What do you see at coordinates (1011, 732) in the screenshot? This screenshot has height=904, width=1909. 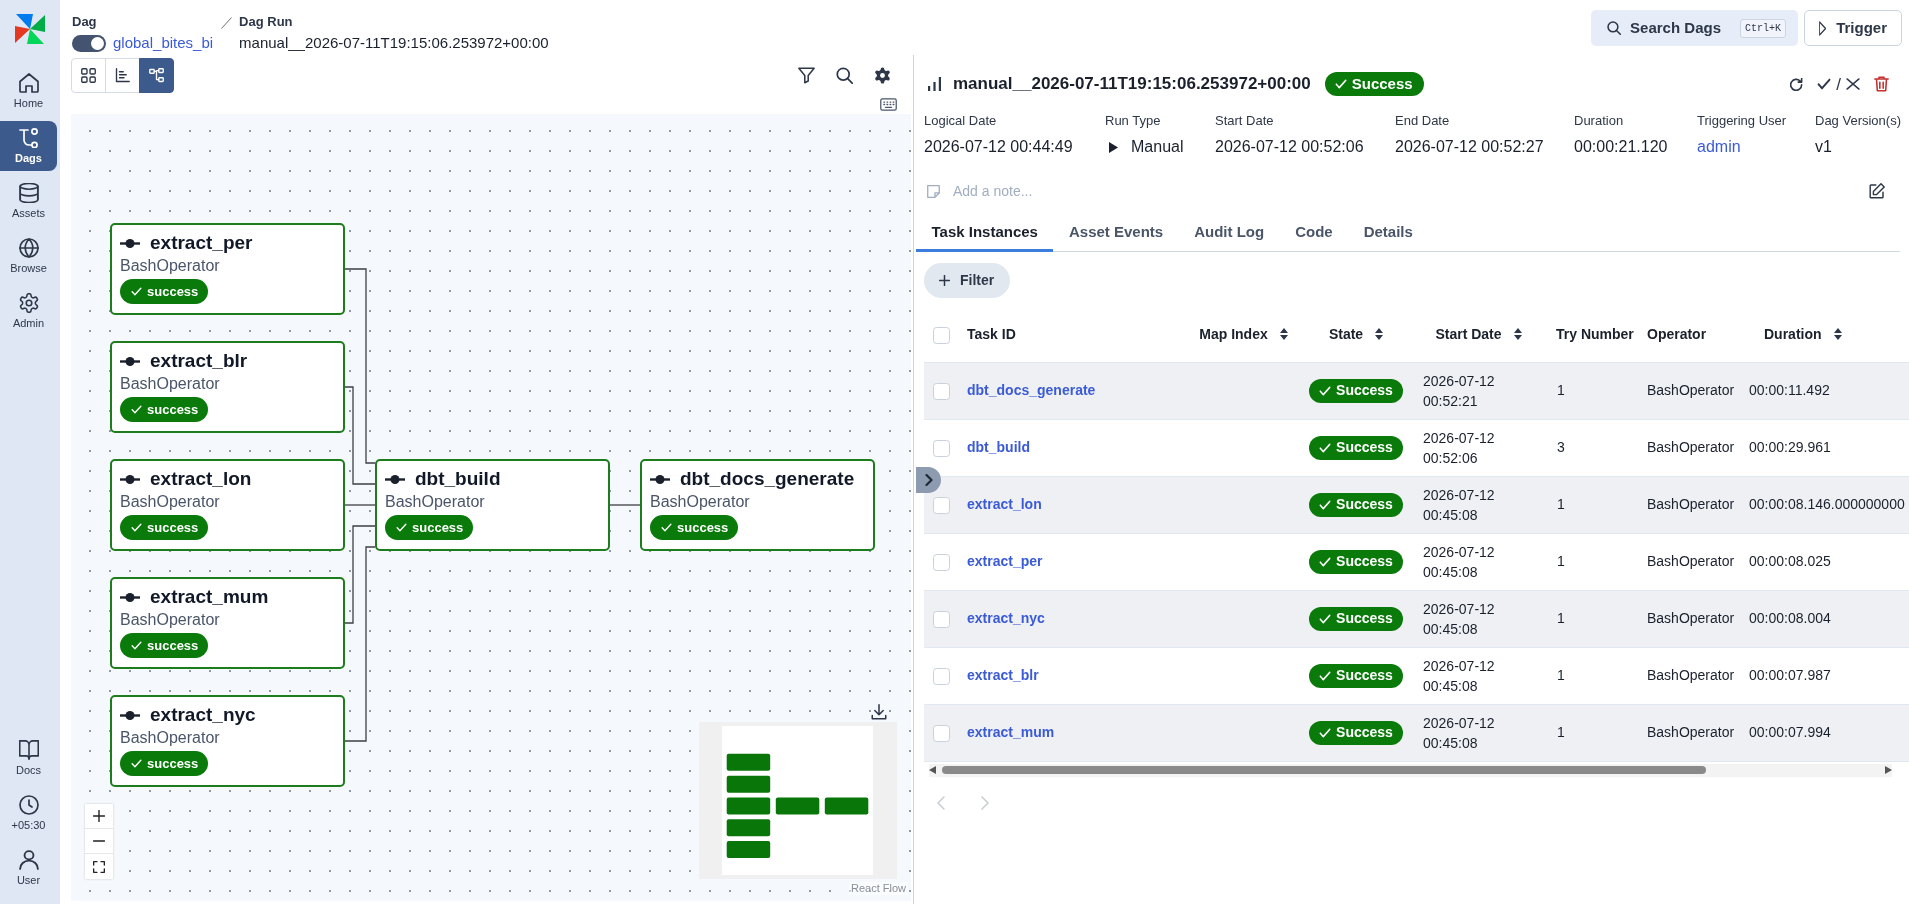 I see `task-link: extract_mum` at bounding box center [1011, 732].